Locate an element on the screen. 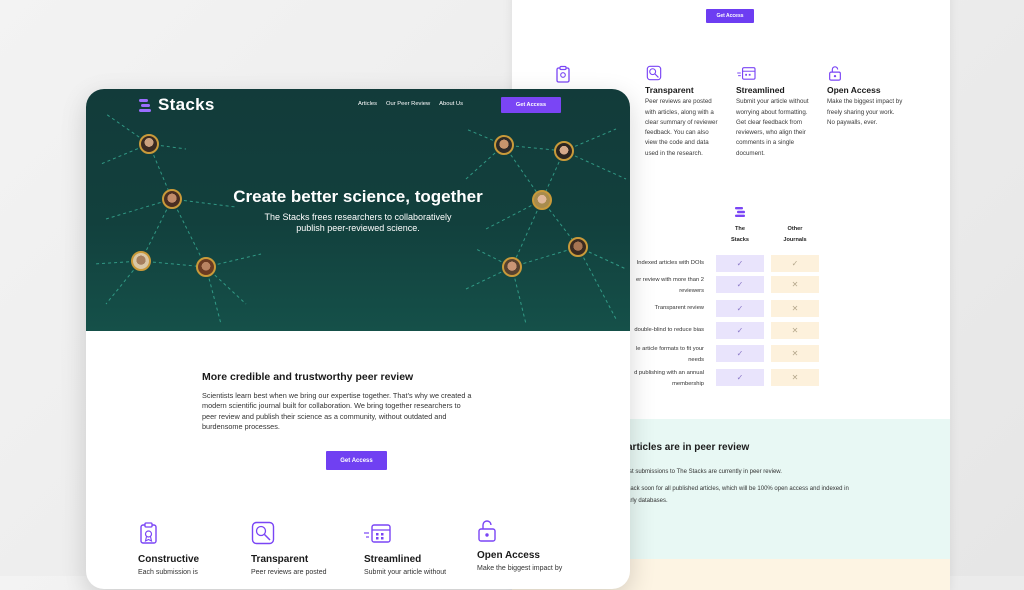 The width and height of the screenshot is (1024, 590). col-header-other: Other Journals is located at coordinates (795, 235).